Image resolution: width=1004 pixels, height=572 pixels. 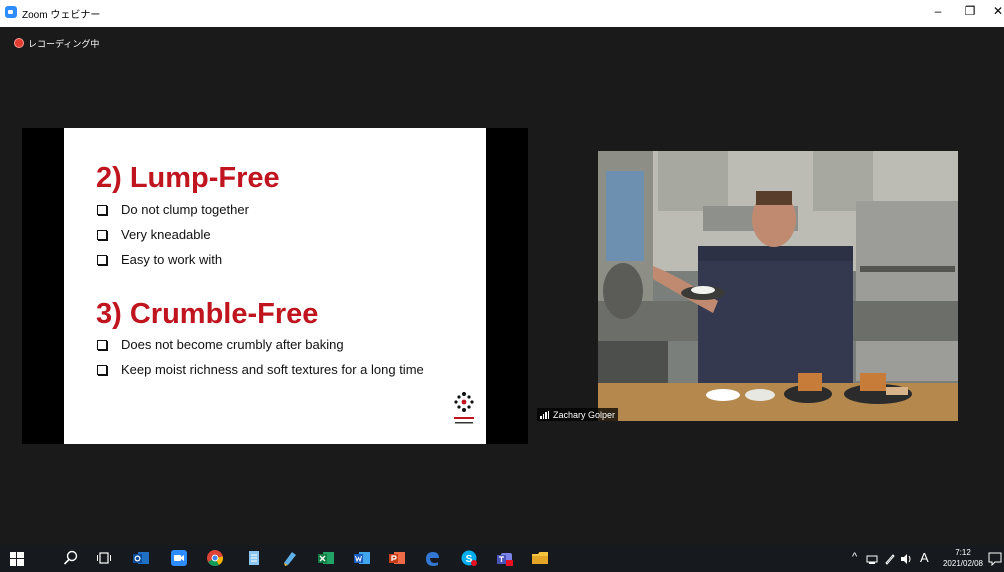 What do you see at coordinates (907, 559) in the screenshot?
I see `volume-icon` at bounding box center [907, 559].